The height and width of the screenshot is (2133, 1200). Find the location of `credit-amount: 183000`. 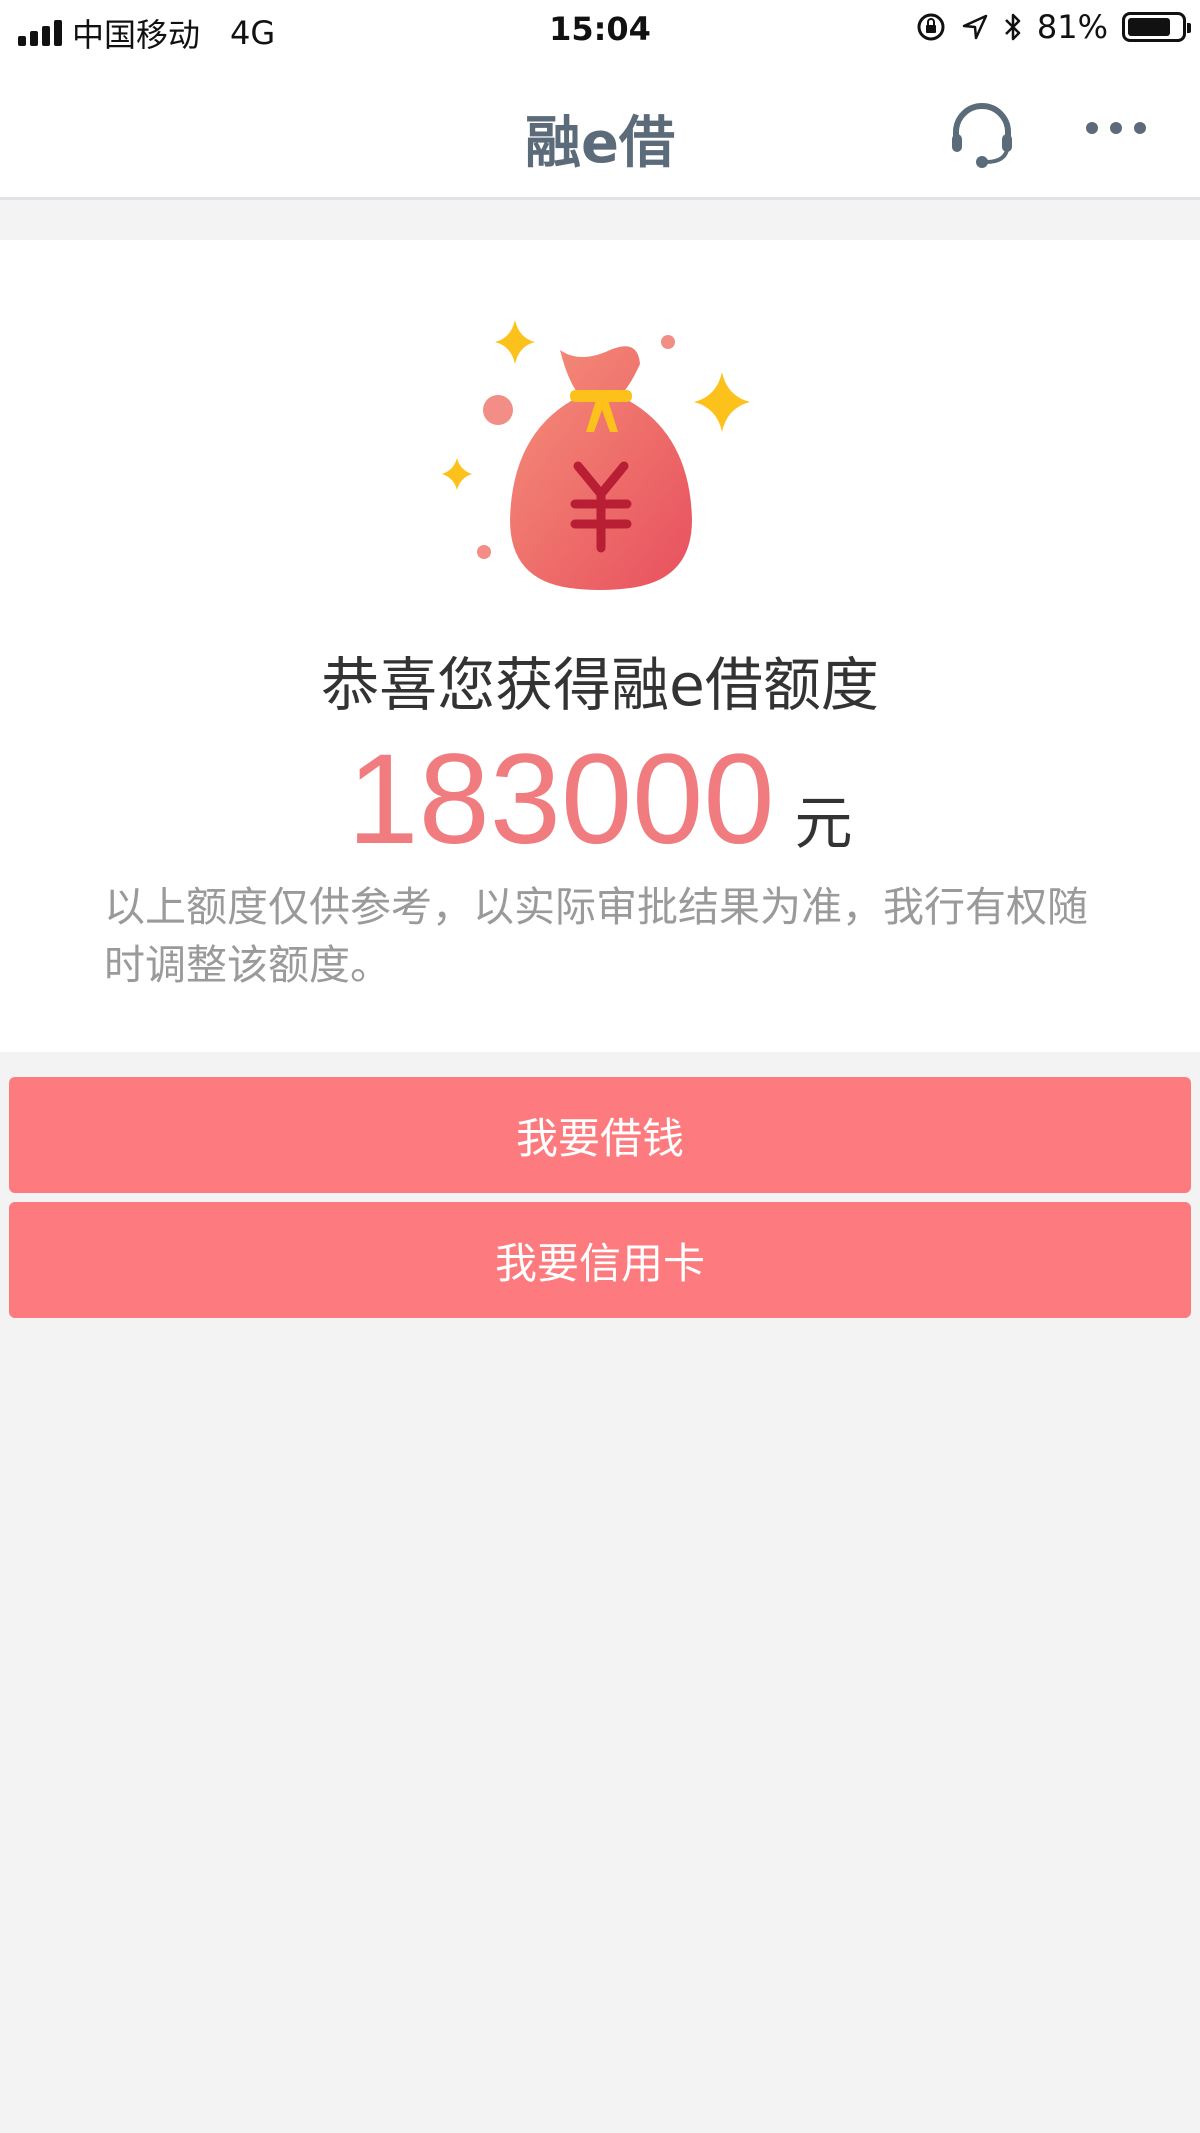

credit-amount: 183000 is located at coordinates (561, 799).